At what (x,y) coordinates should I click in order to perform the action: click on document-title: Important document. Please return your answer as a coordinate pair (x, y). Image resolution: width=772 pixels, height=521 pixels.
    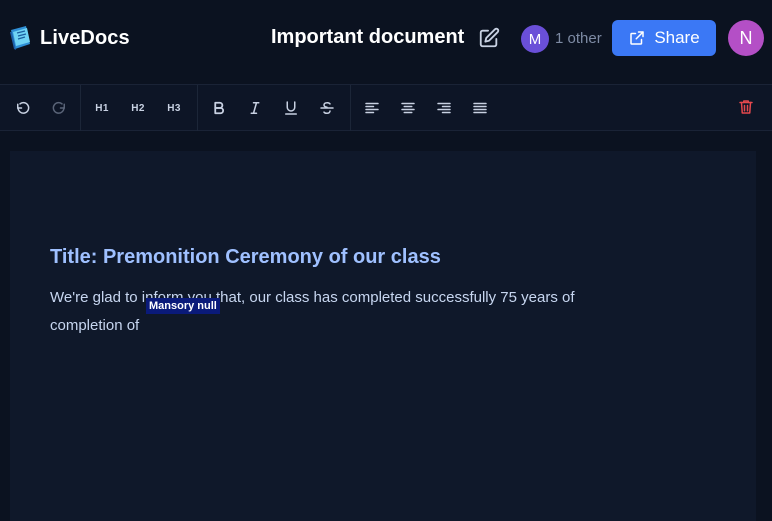
    Looking at the image, I should click on (367, 37).